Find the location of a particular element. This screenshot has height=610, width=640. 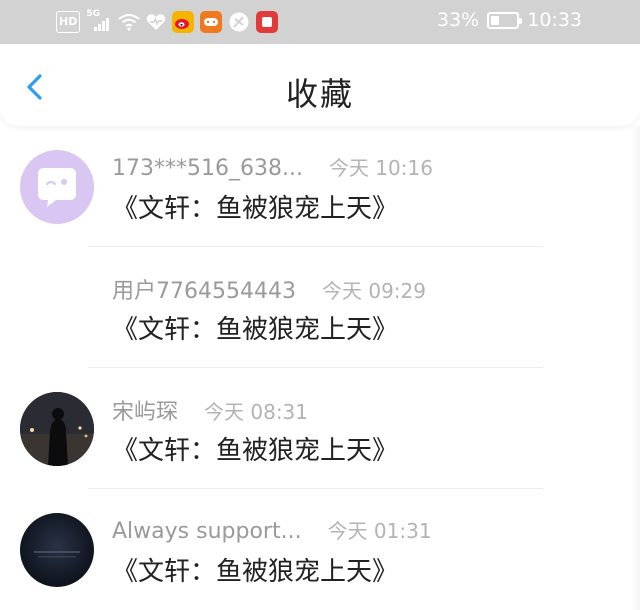

item-meta: 用户7764554443 今天 09:29 is located at coordinates (269, 289).